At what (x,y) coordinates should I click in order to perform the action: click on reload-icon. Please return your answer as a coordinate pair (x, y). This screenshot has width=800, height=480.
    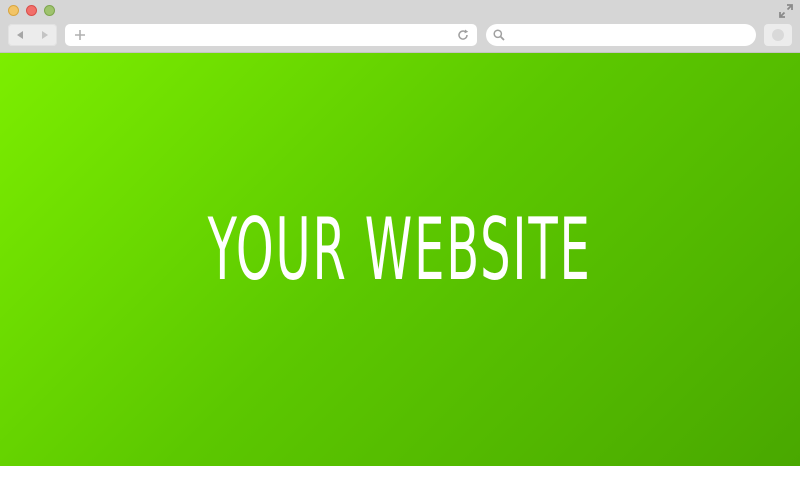
    Looking at the image, I should click on (463, 35).